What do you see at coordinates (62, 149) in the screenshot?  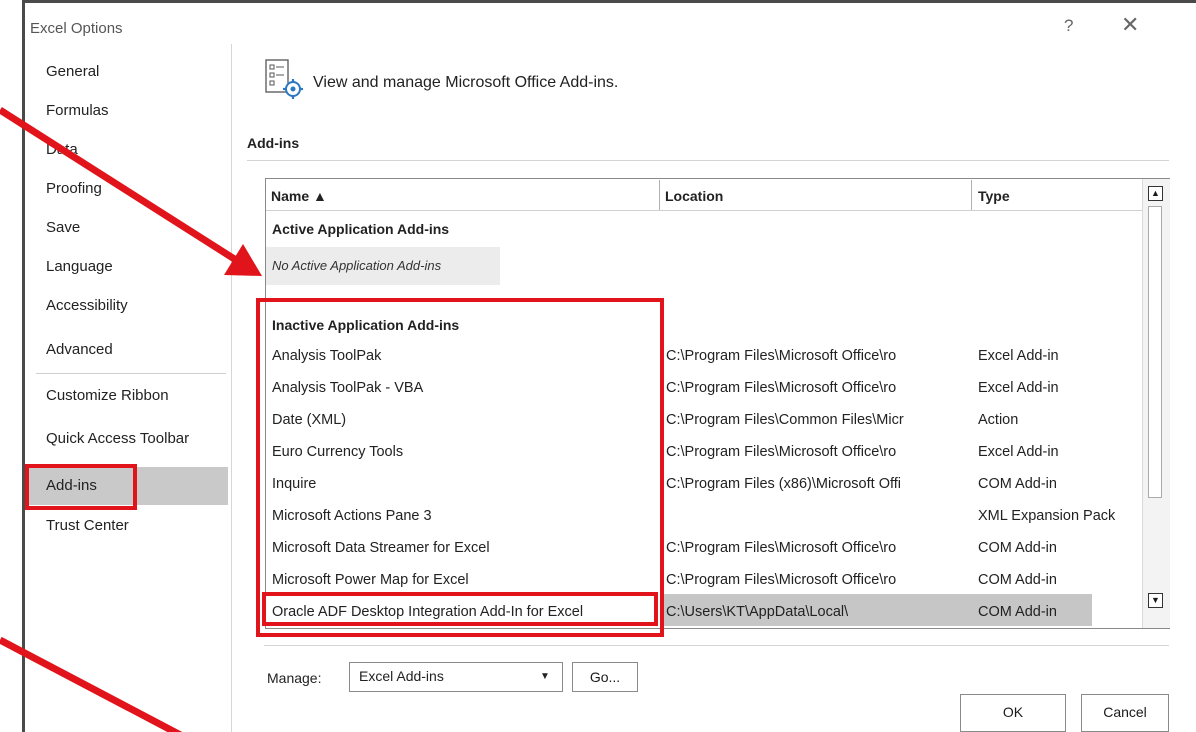 I see `sidebar-item-data: Data` at bounding box center [62, 149].